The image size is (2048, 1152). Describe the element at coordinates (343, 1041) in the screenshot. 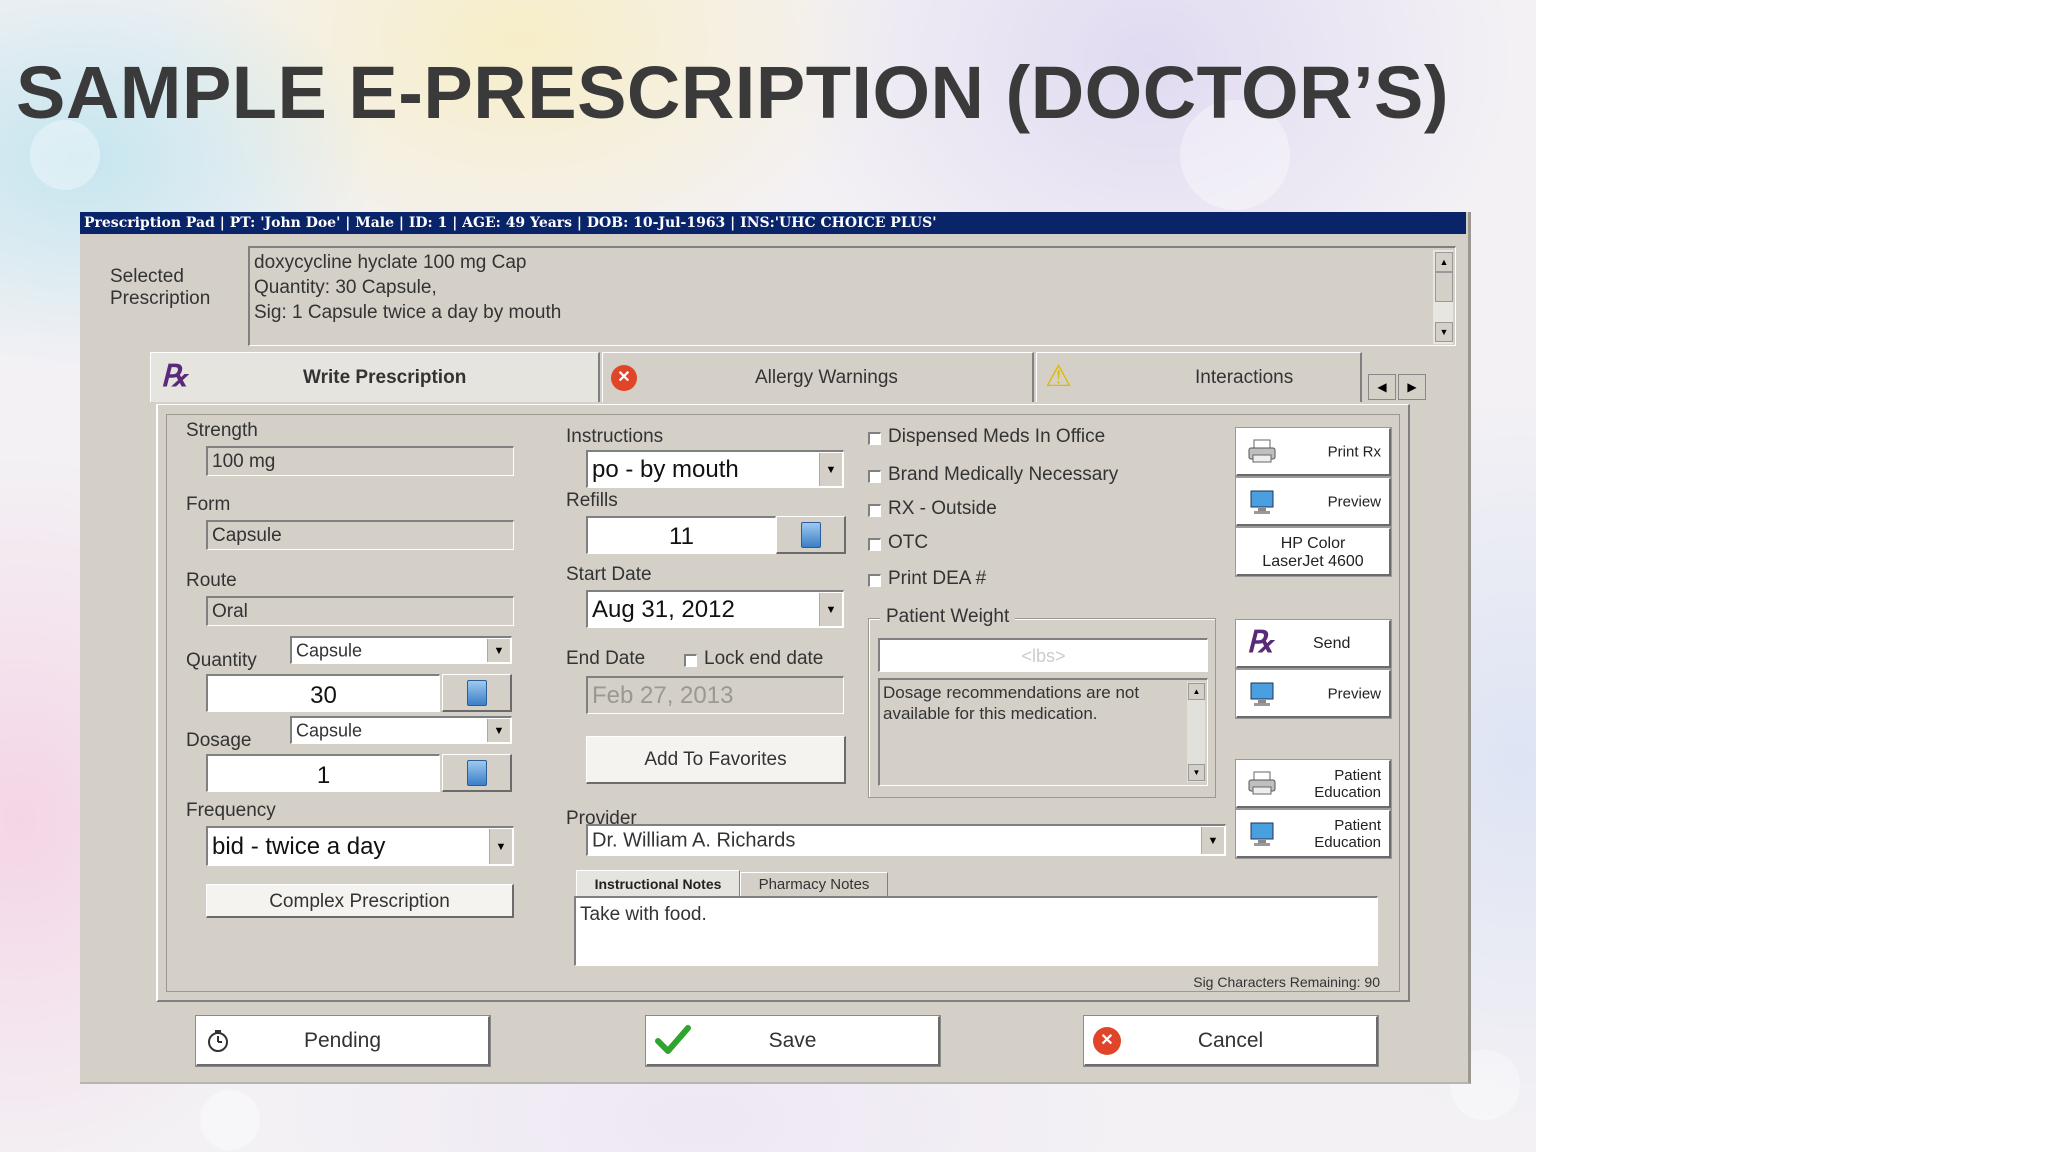

I see `pending-button: Pending` at that location.